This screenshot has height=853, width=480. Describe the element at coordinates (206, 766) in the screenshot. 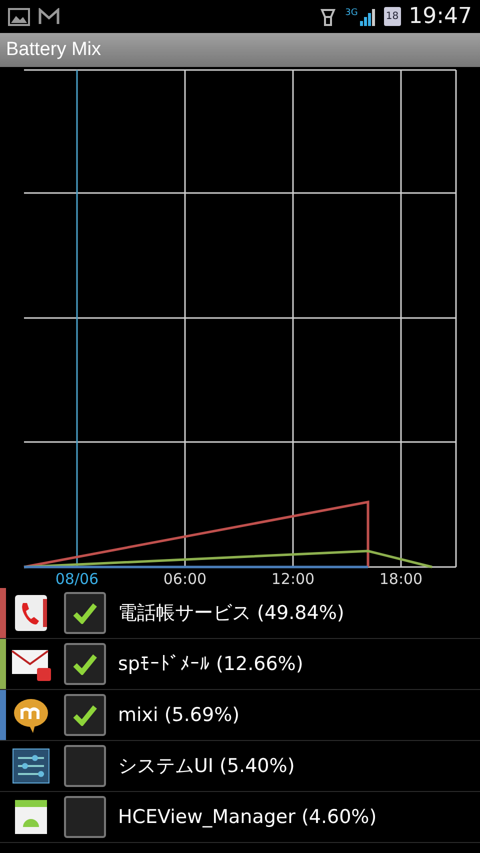

I see `app-usage-label: システムUI (5.40%)` at that location.